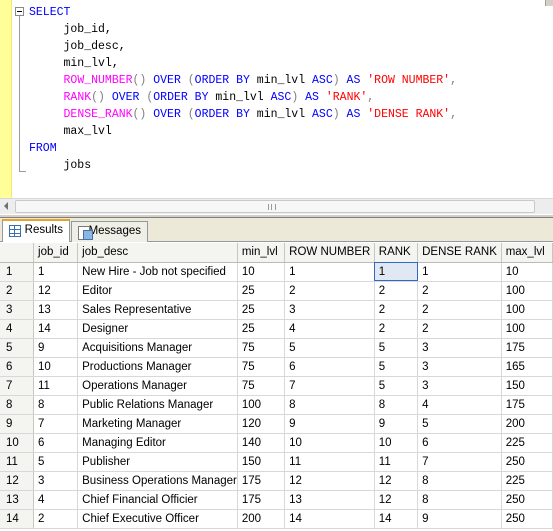 The image size is (553, 531). Describe the element at coordinates (396, 272) in the screenshot. I see `selected-cell: 1` at that location.